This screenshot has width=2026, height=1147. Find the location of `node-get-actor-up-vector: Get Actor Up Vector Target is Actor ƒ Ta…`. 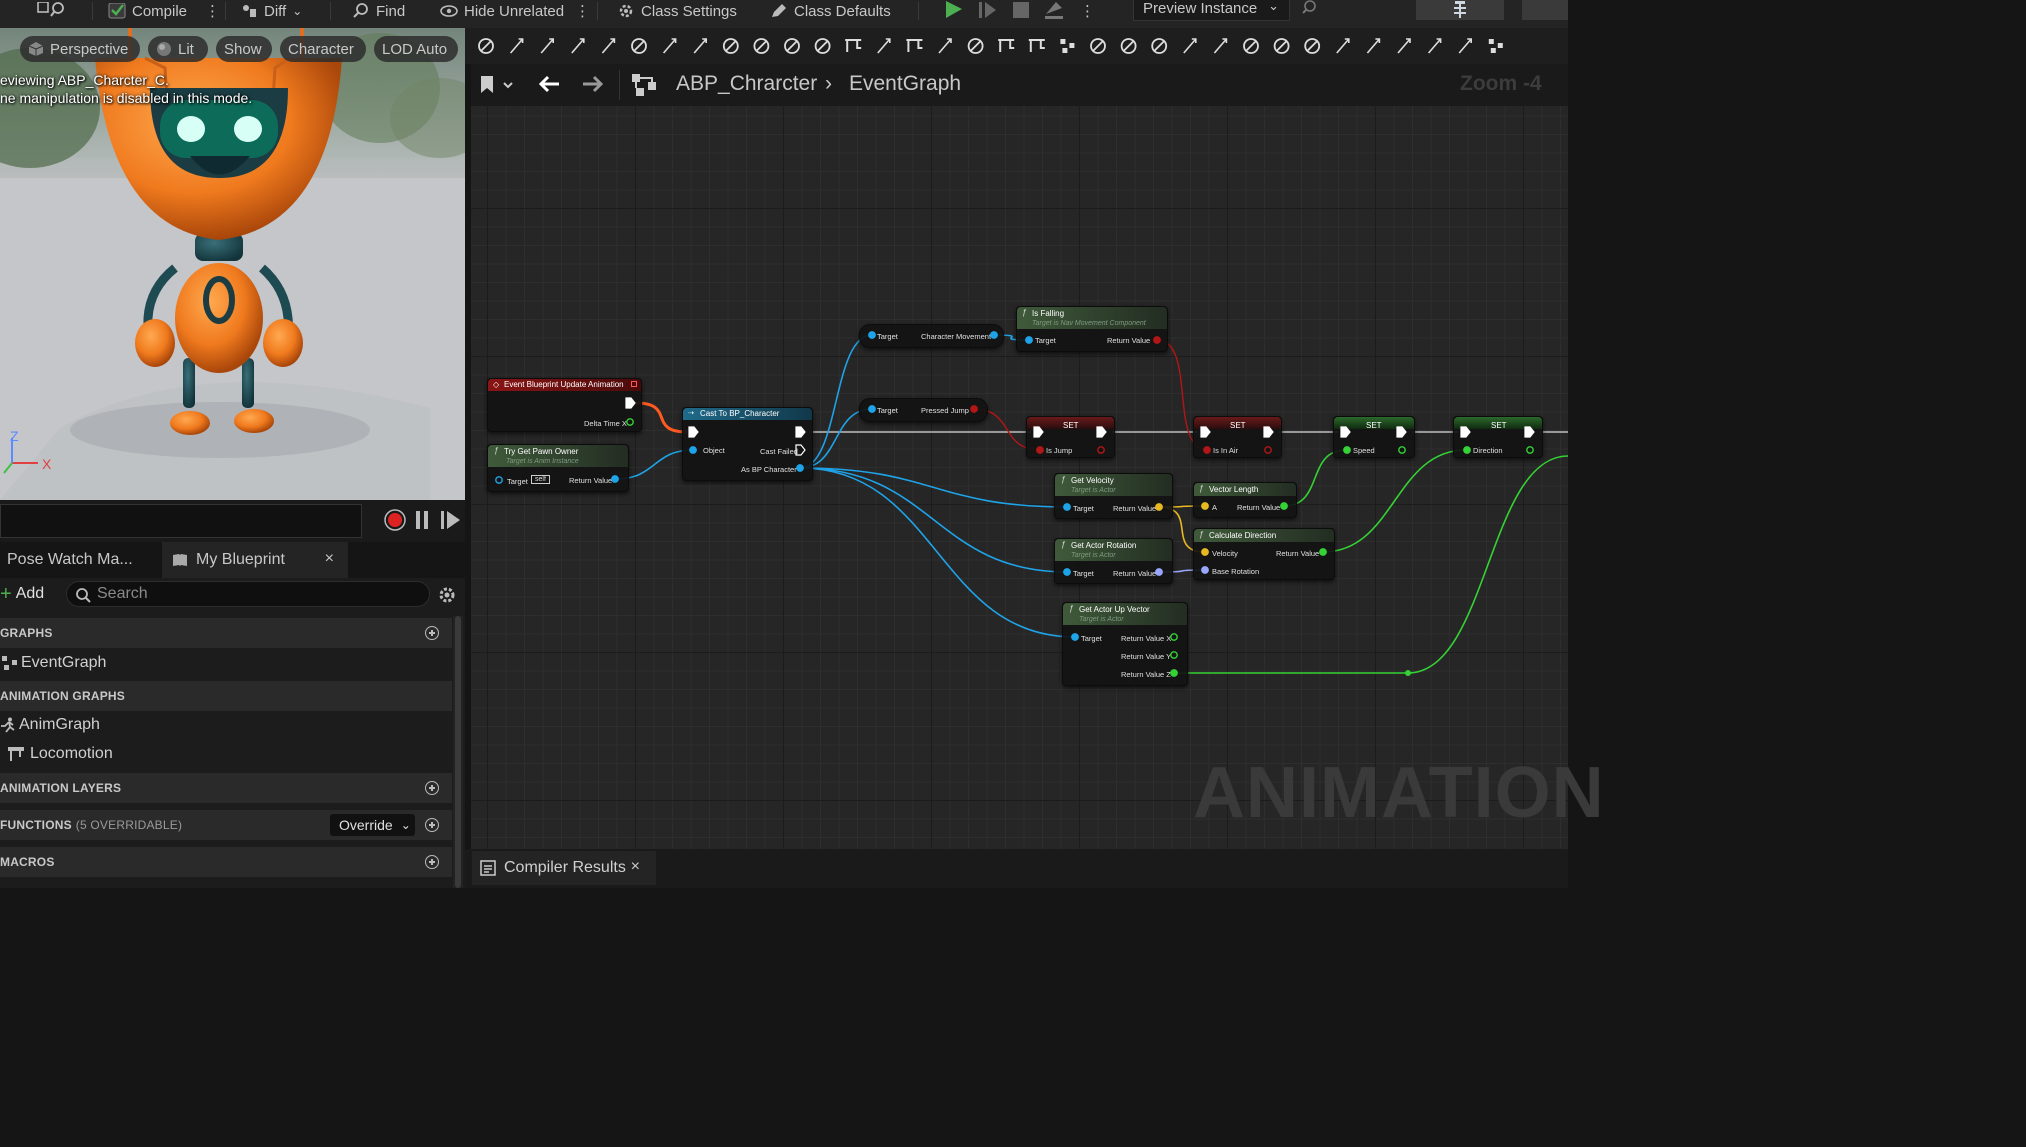

node-get-actor-up-vector: Get Actor Up Vector Target is Actor ƒ Ta… is located at coordinates (1125, 644).